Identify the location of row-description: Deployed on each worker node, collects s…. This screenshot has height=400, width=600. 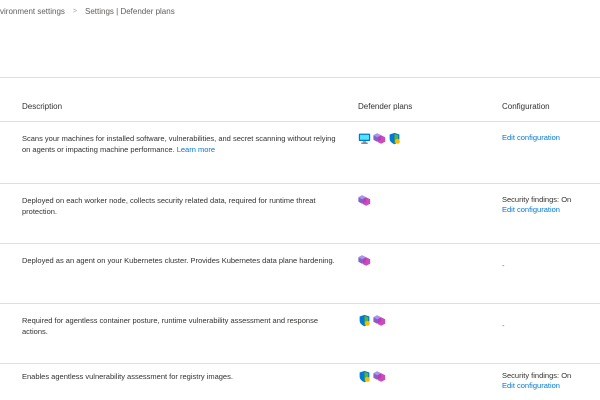
(181, 206).